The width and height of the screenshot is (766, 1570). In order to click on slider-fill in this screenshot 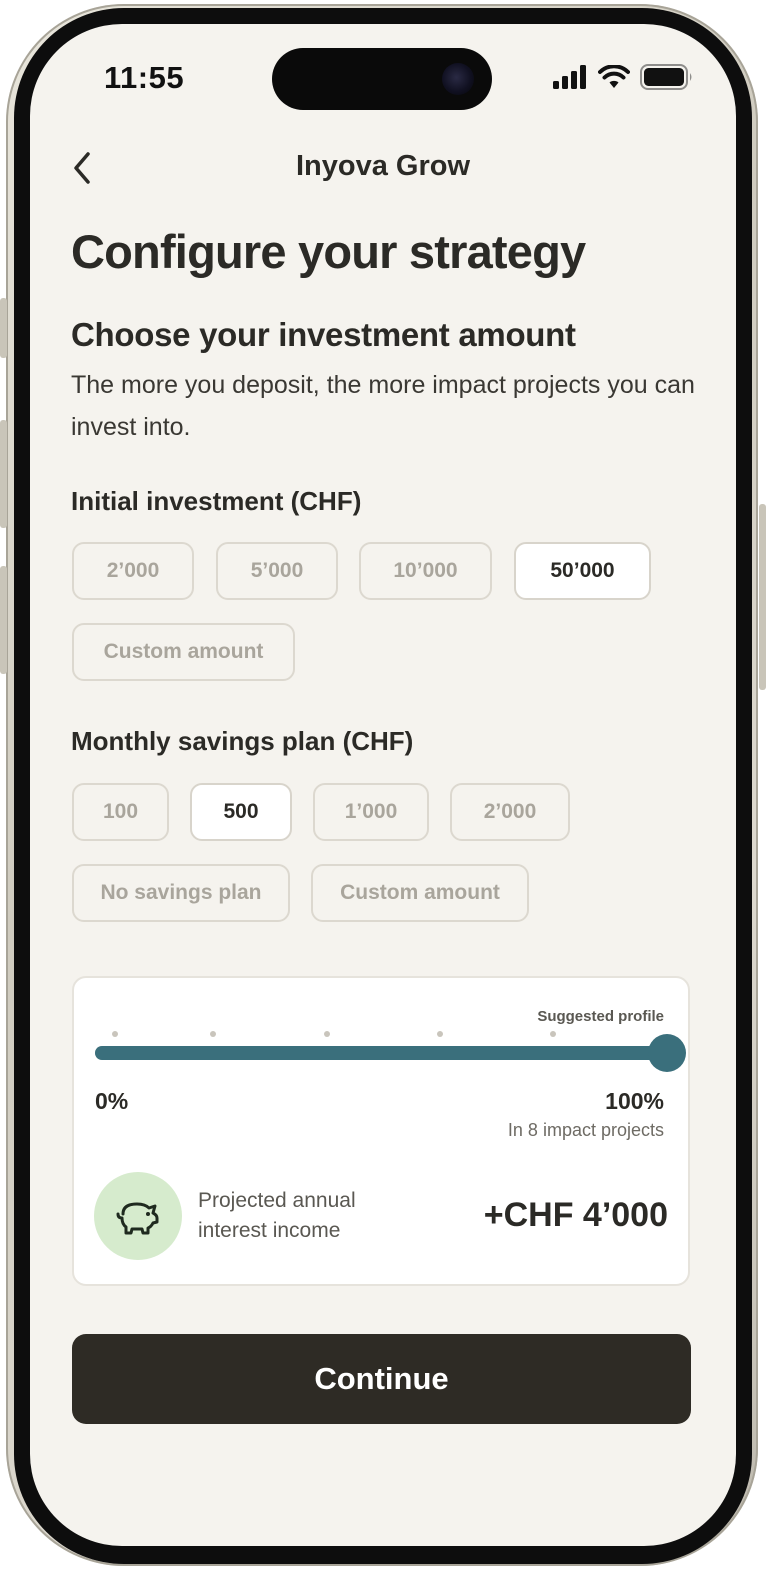, I will do `click(381, 1053)`.